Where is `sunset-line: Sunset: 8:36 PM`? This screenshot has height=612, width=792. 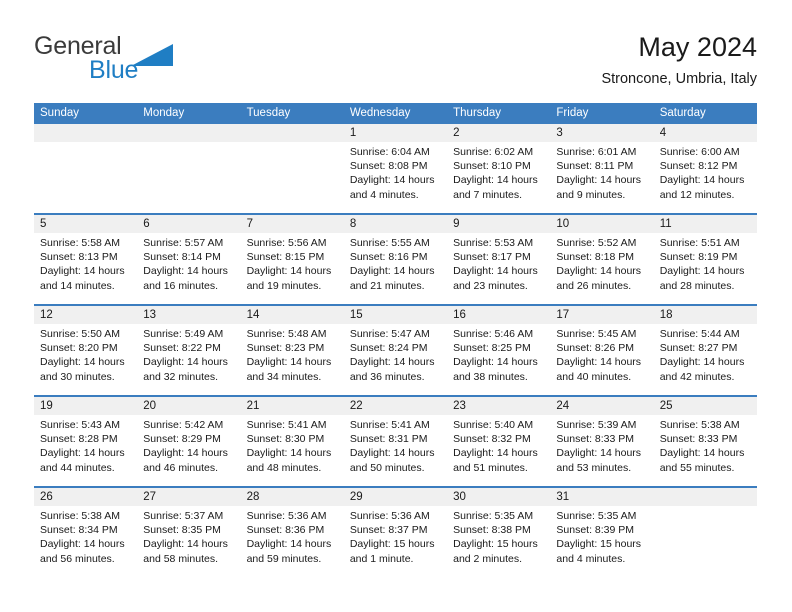 sunset-line: Sunset: 8:36 PM is located at coordinates (285, 530).